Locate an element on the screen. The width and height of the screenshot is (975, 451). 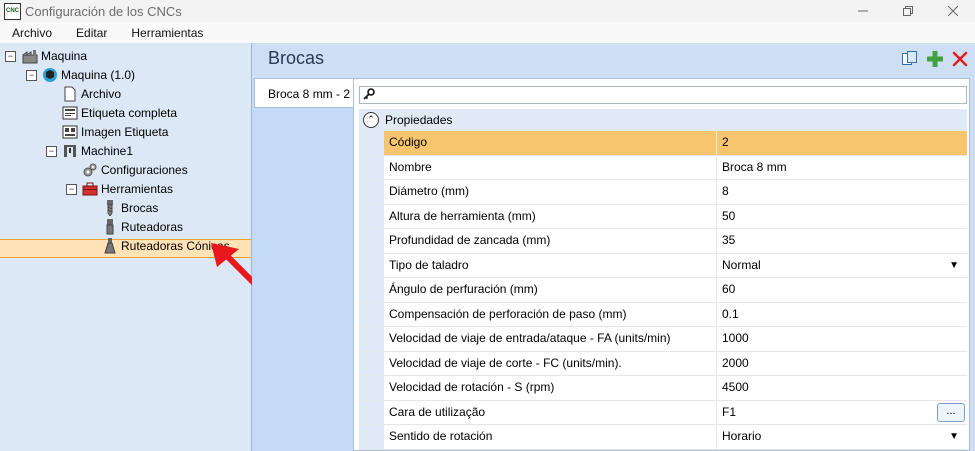
tree-item-machine1: Machine1 is located at coordinates (97, 150).